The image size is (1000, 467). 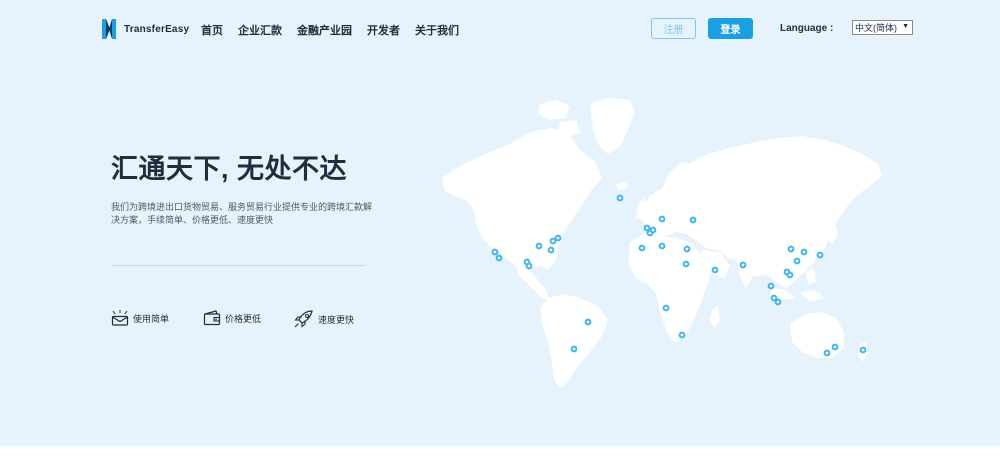 I want to click on logo-text: TransferEasy, so click(x=157, y=29).